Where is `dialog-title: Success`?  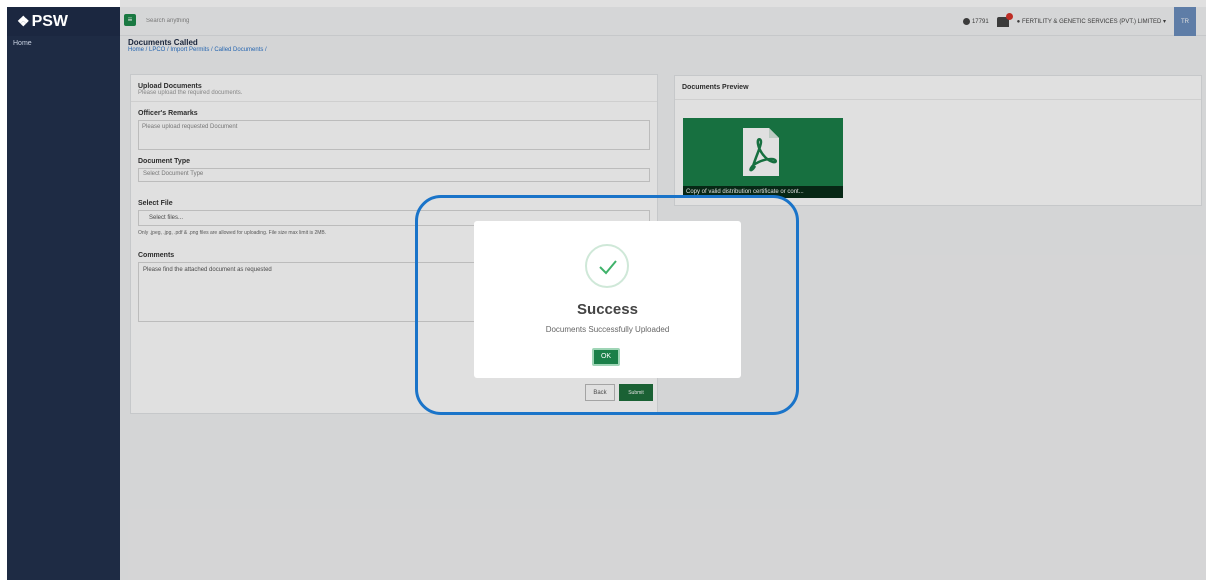
dialog-title: Success is located at coordinates (607, 309).